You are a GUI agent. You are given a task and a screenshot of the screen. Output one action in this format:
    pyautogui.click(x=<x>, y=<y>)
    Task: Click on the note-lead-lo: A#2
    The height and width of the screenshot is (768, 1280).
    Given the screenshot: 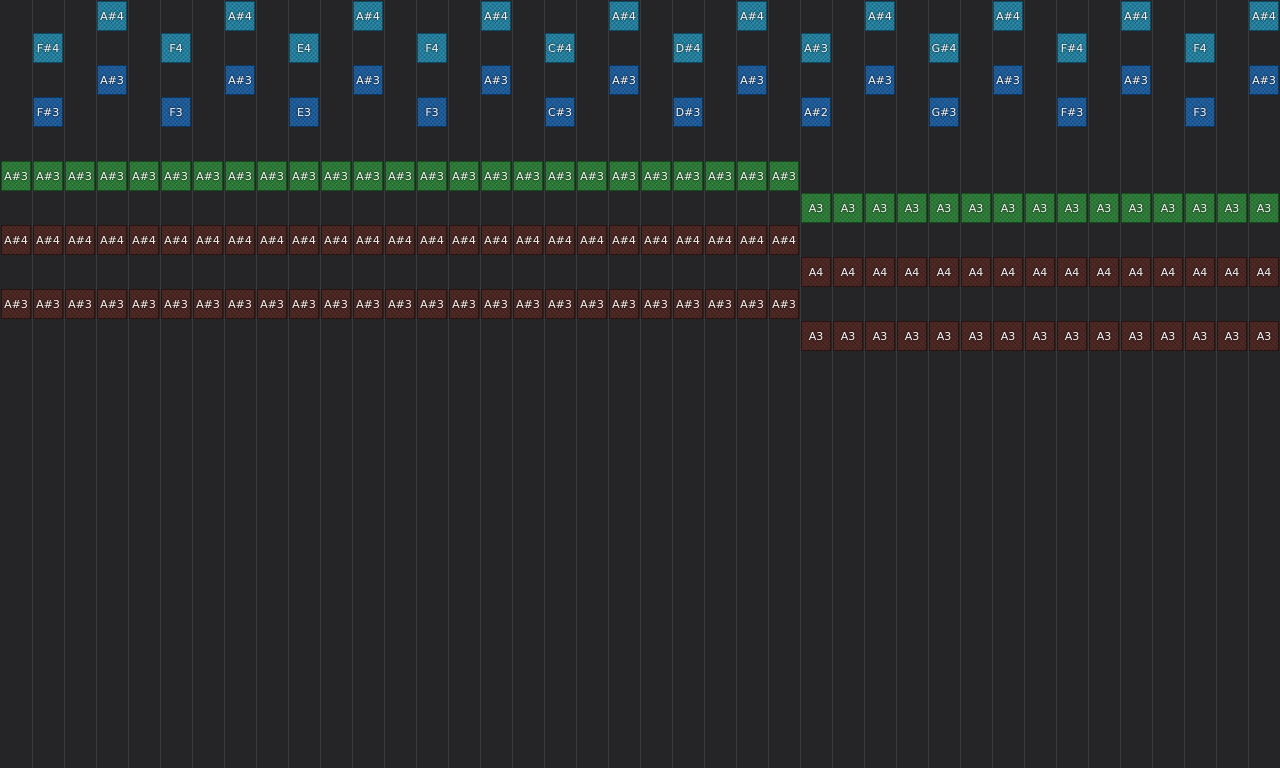 What is the action you would take?
    pyautogui.click(x=816, y=112)
    